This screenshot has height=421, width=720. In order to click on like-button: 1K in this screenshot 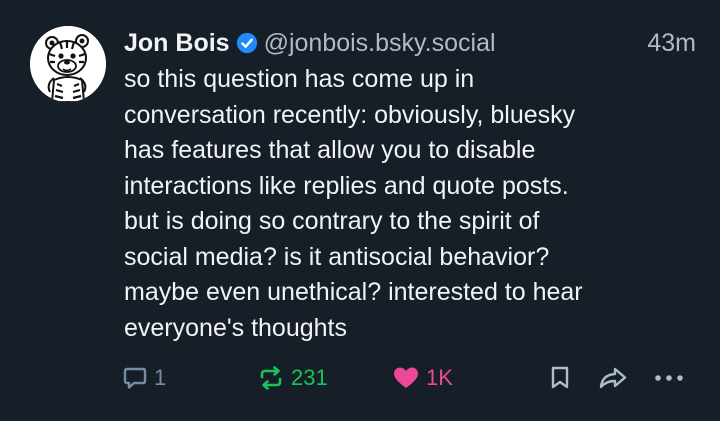, I will do `click(422, 378)`.